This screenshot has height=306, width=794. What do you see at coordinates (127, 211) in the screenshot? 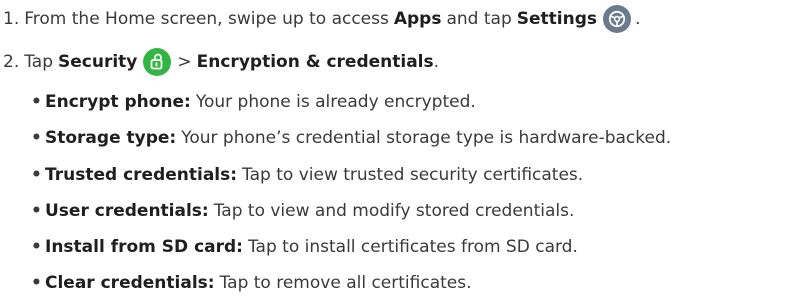
I see `list-item-term: User credentials:` at bounding box center [127, 211].